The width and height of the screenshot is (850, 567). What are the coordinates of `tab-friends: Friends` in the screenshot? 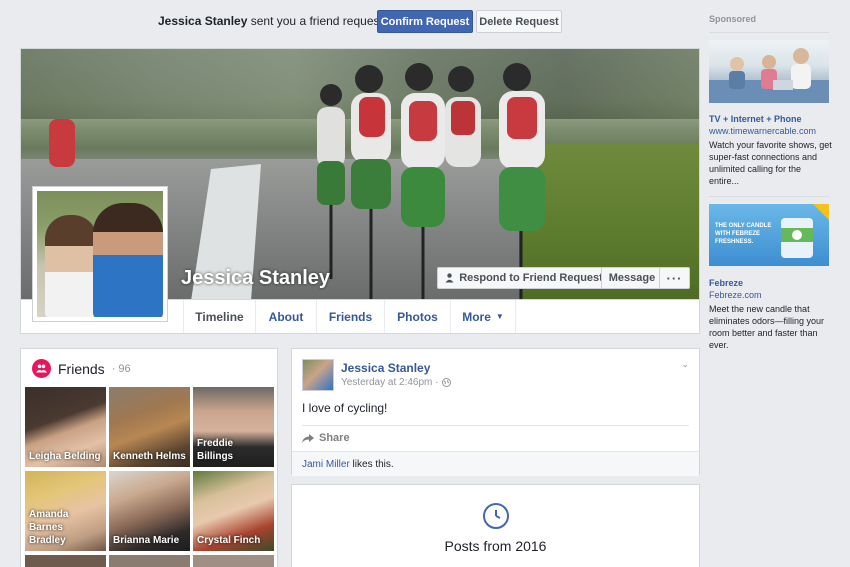 It's located at (350, 316).